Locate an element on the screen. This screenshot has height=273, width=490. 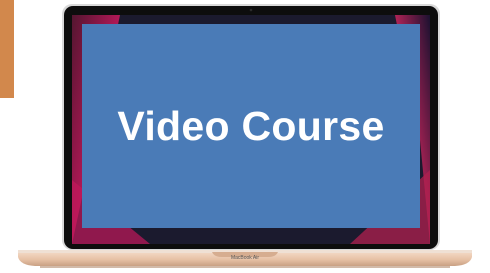
device-brand-label: MacBook Air is located at coordinates (245, 258).